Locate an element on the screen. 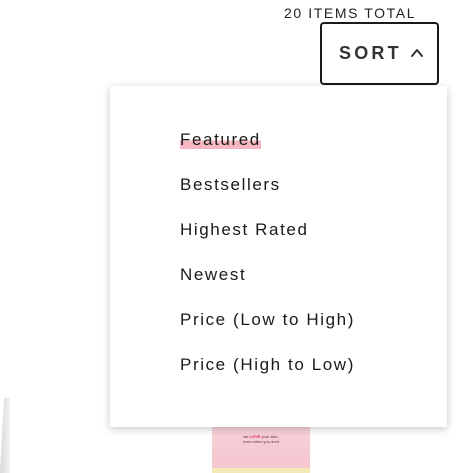 This screenshot has height=473, width=471. product-tagline-2: even when you dont is located at coordinates (261, 441).